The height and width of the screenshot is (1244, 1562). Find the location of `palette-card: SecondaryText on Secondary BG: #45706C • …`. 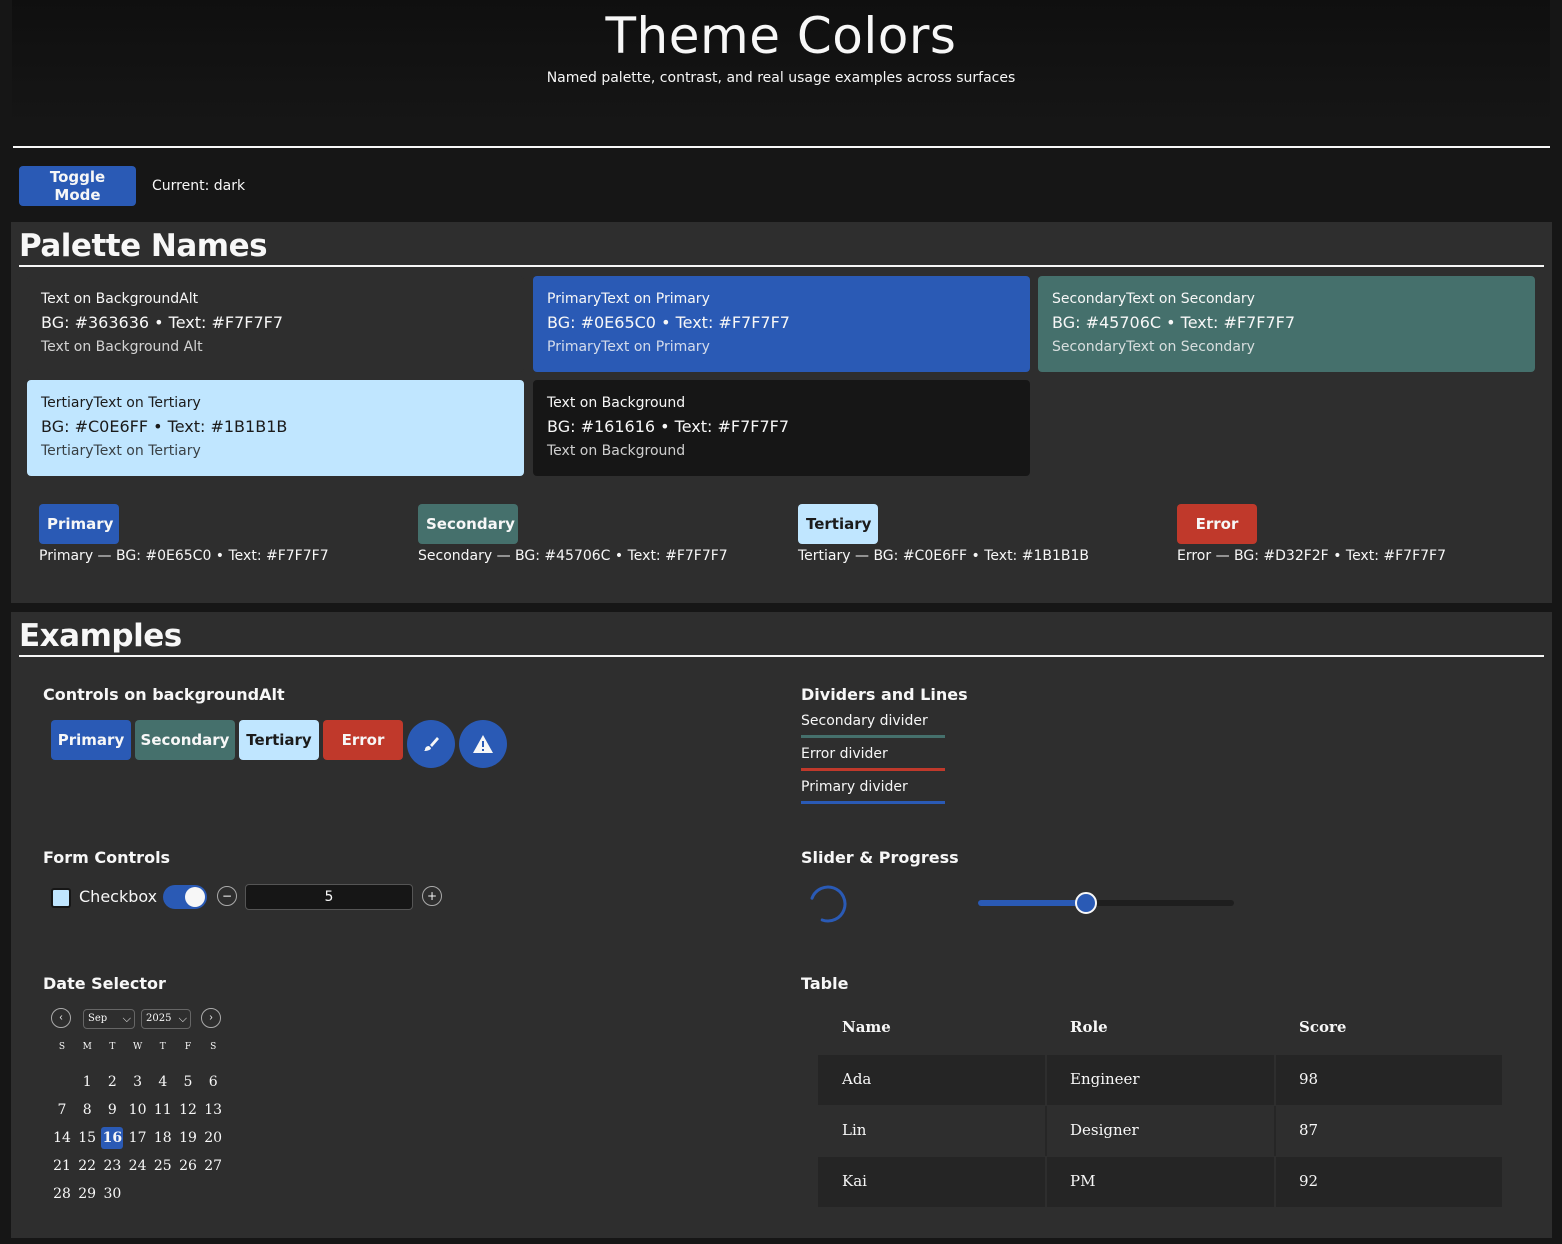

palette-card: SecondaryText on Secondary BG: #45706C • … is located at coordinates (1286, 324).